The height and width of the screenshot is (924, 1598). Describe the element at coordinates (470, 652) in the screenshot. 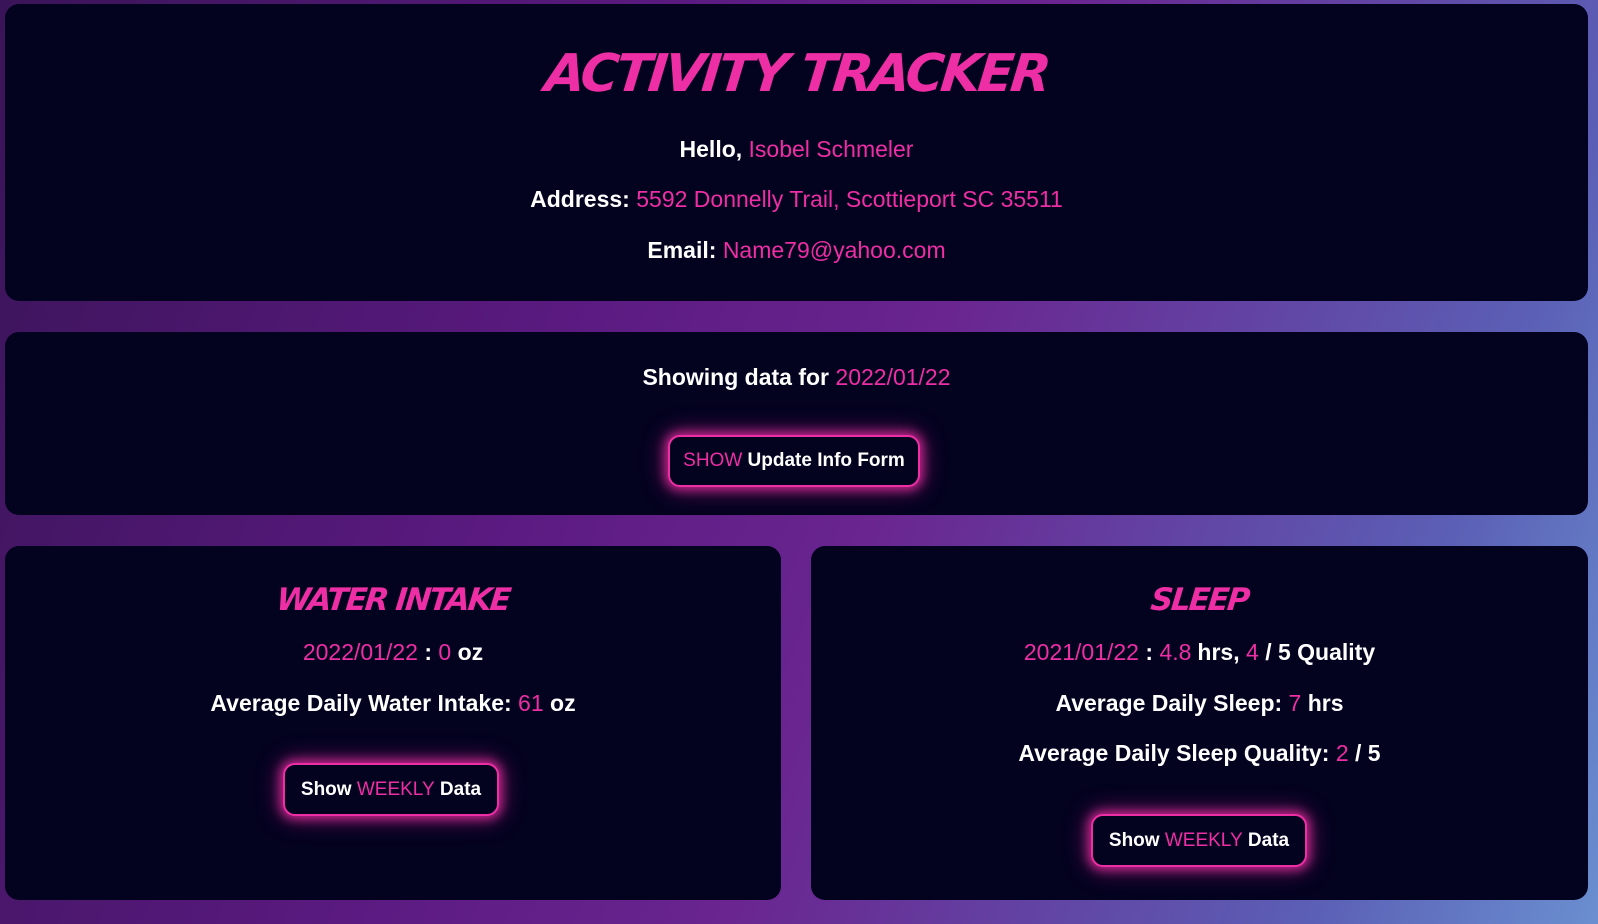

I see `water-unit: oz` at that location.